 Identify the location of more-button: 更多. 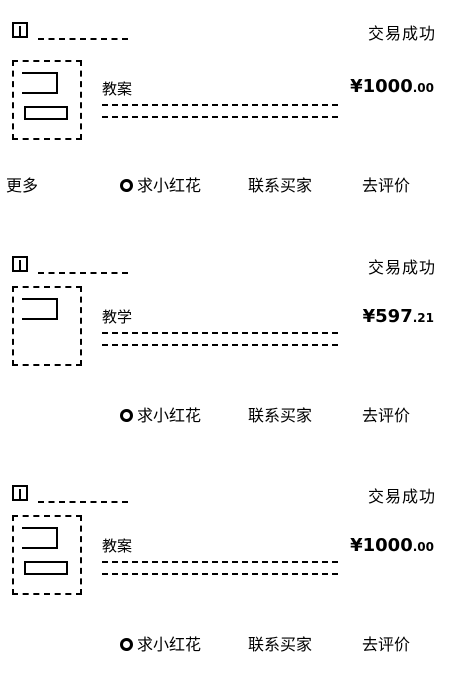
(22, 184).